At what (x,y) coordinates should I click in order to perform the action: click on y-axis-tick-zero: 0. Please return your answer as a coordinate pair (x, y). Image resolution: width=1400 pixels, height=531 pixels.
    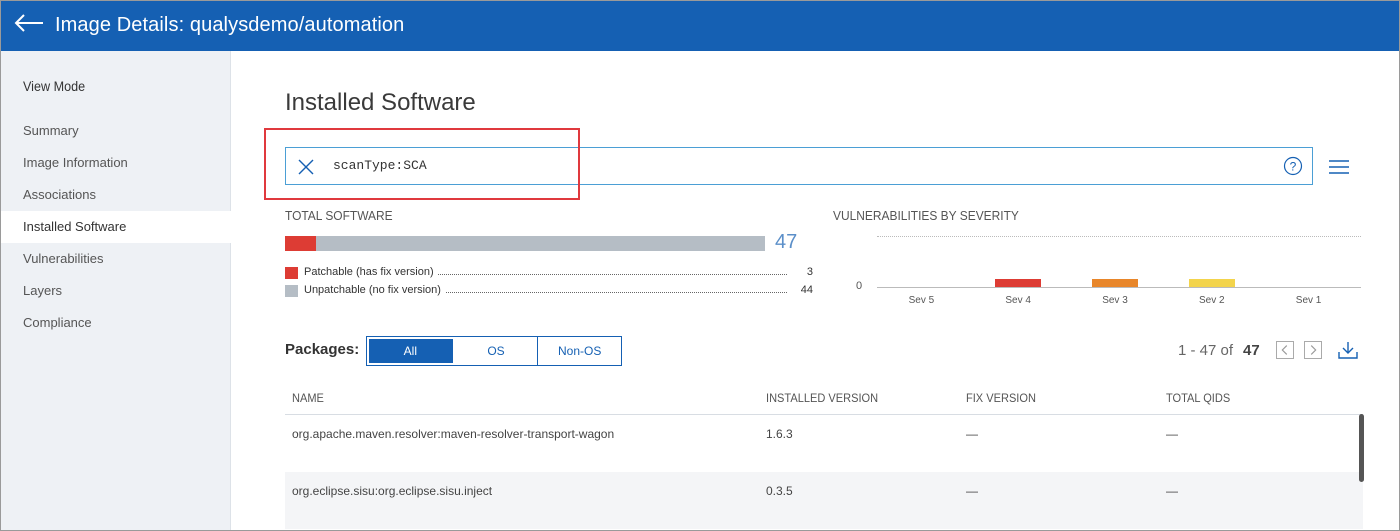
    Looking at the image, I should click on (859, 286).